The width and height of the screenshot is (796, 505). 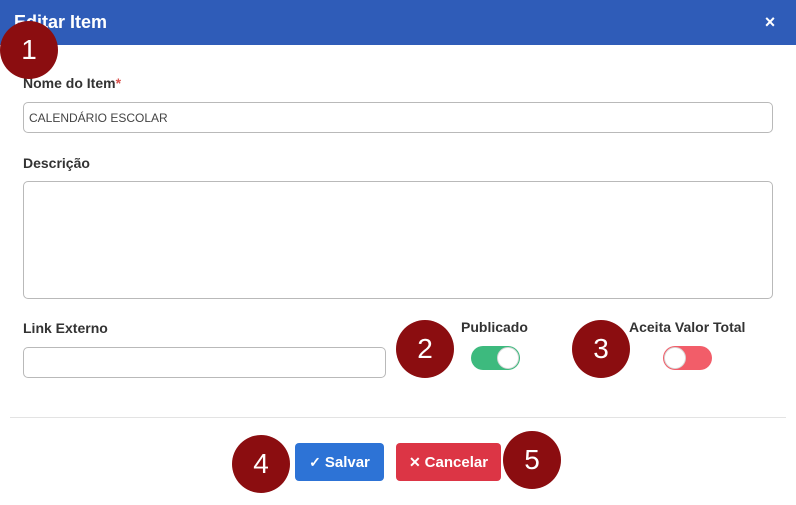 What do you see at coordinates (347, 462) in the screenshot?
I see `save-button-label: Salvar` at bounding box center [347, 462].